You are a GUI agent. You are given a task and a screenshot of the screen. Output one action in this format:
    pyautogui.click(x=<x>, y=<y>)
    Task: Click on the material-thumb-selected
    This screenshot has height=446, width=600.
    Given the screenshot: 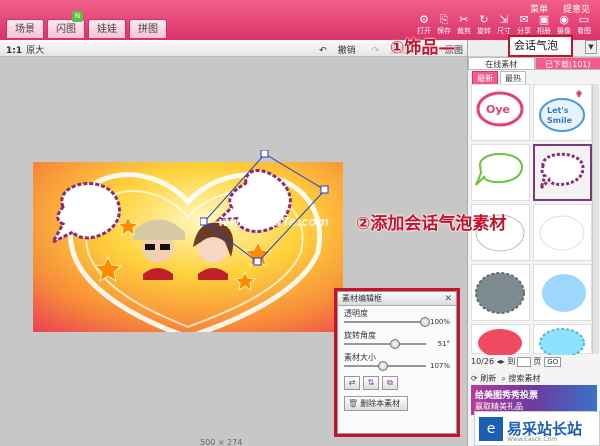 What is the action you would take?
    pyautogui.click(x=562, y=172)
    